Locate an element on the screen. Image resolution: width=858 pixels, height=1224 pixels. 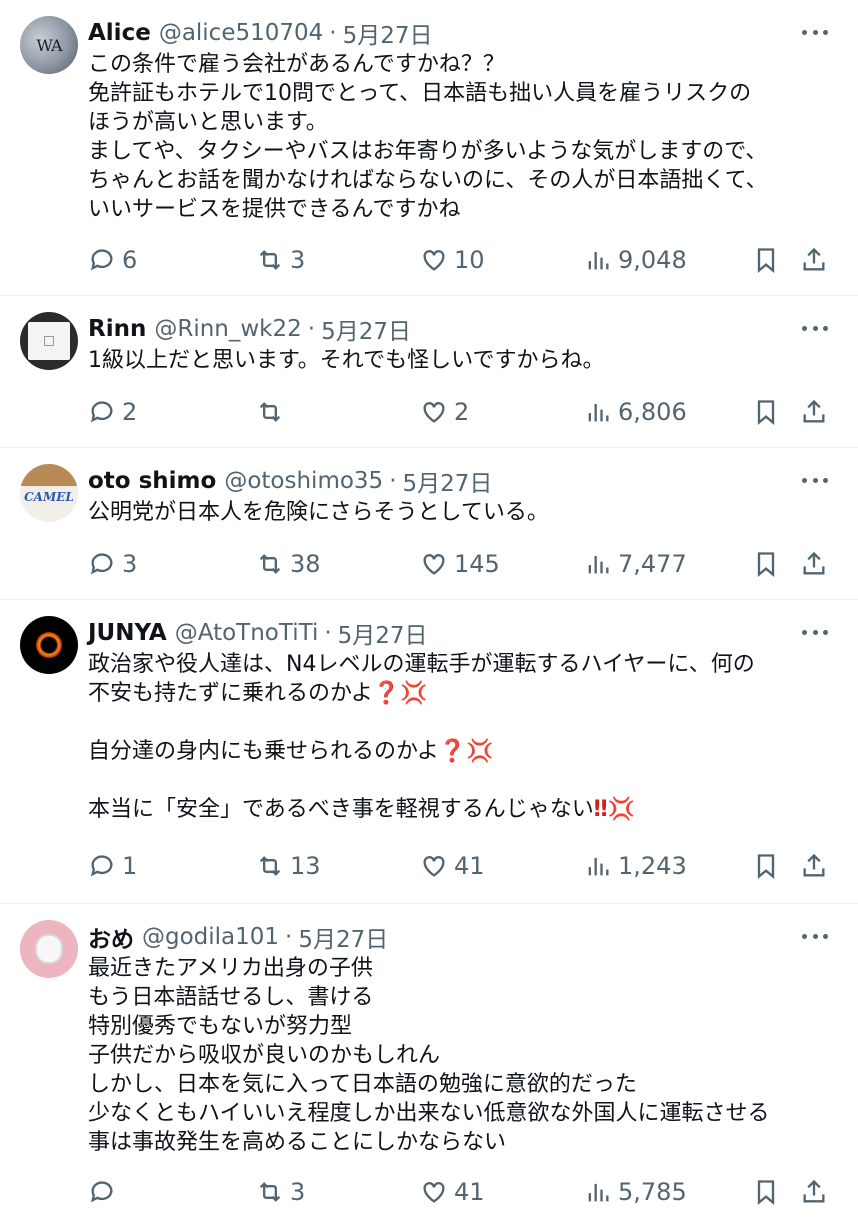
tweet-text: 公明党が日本人を危険にさらそうとしている。 is located at coordinates (463, 512).